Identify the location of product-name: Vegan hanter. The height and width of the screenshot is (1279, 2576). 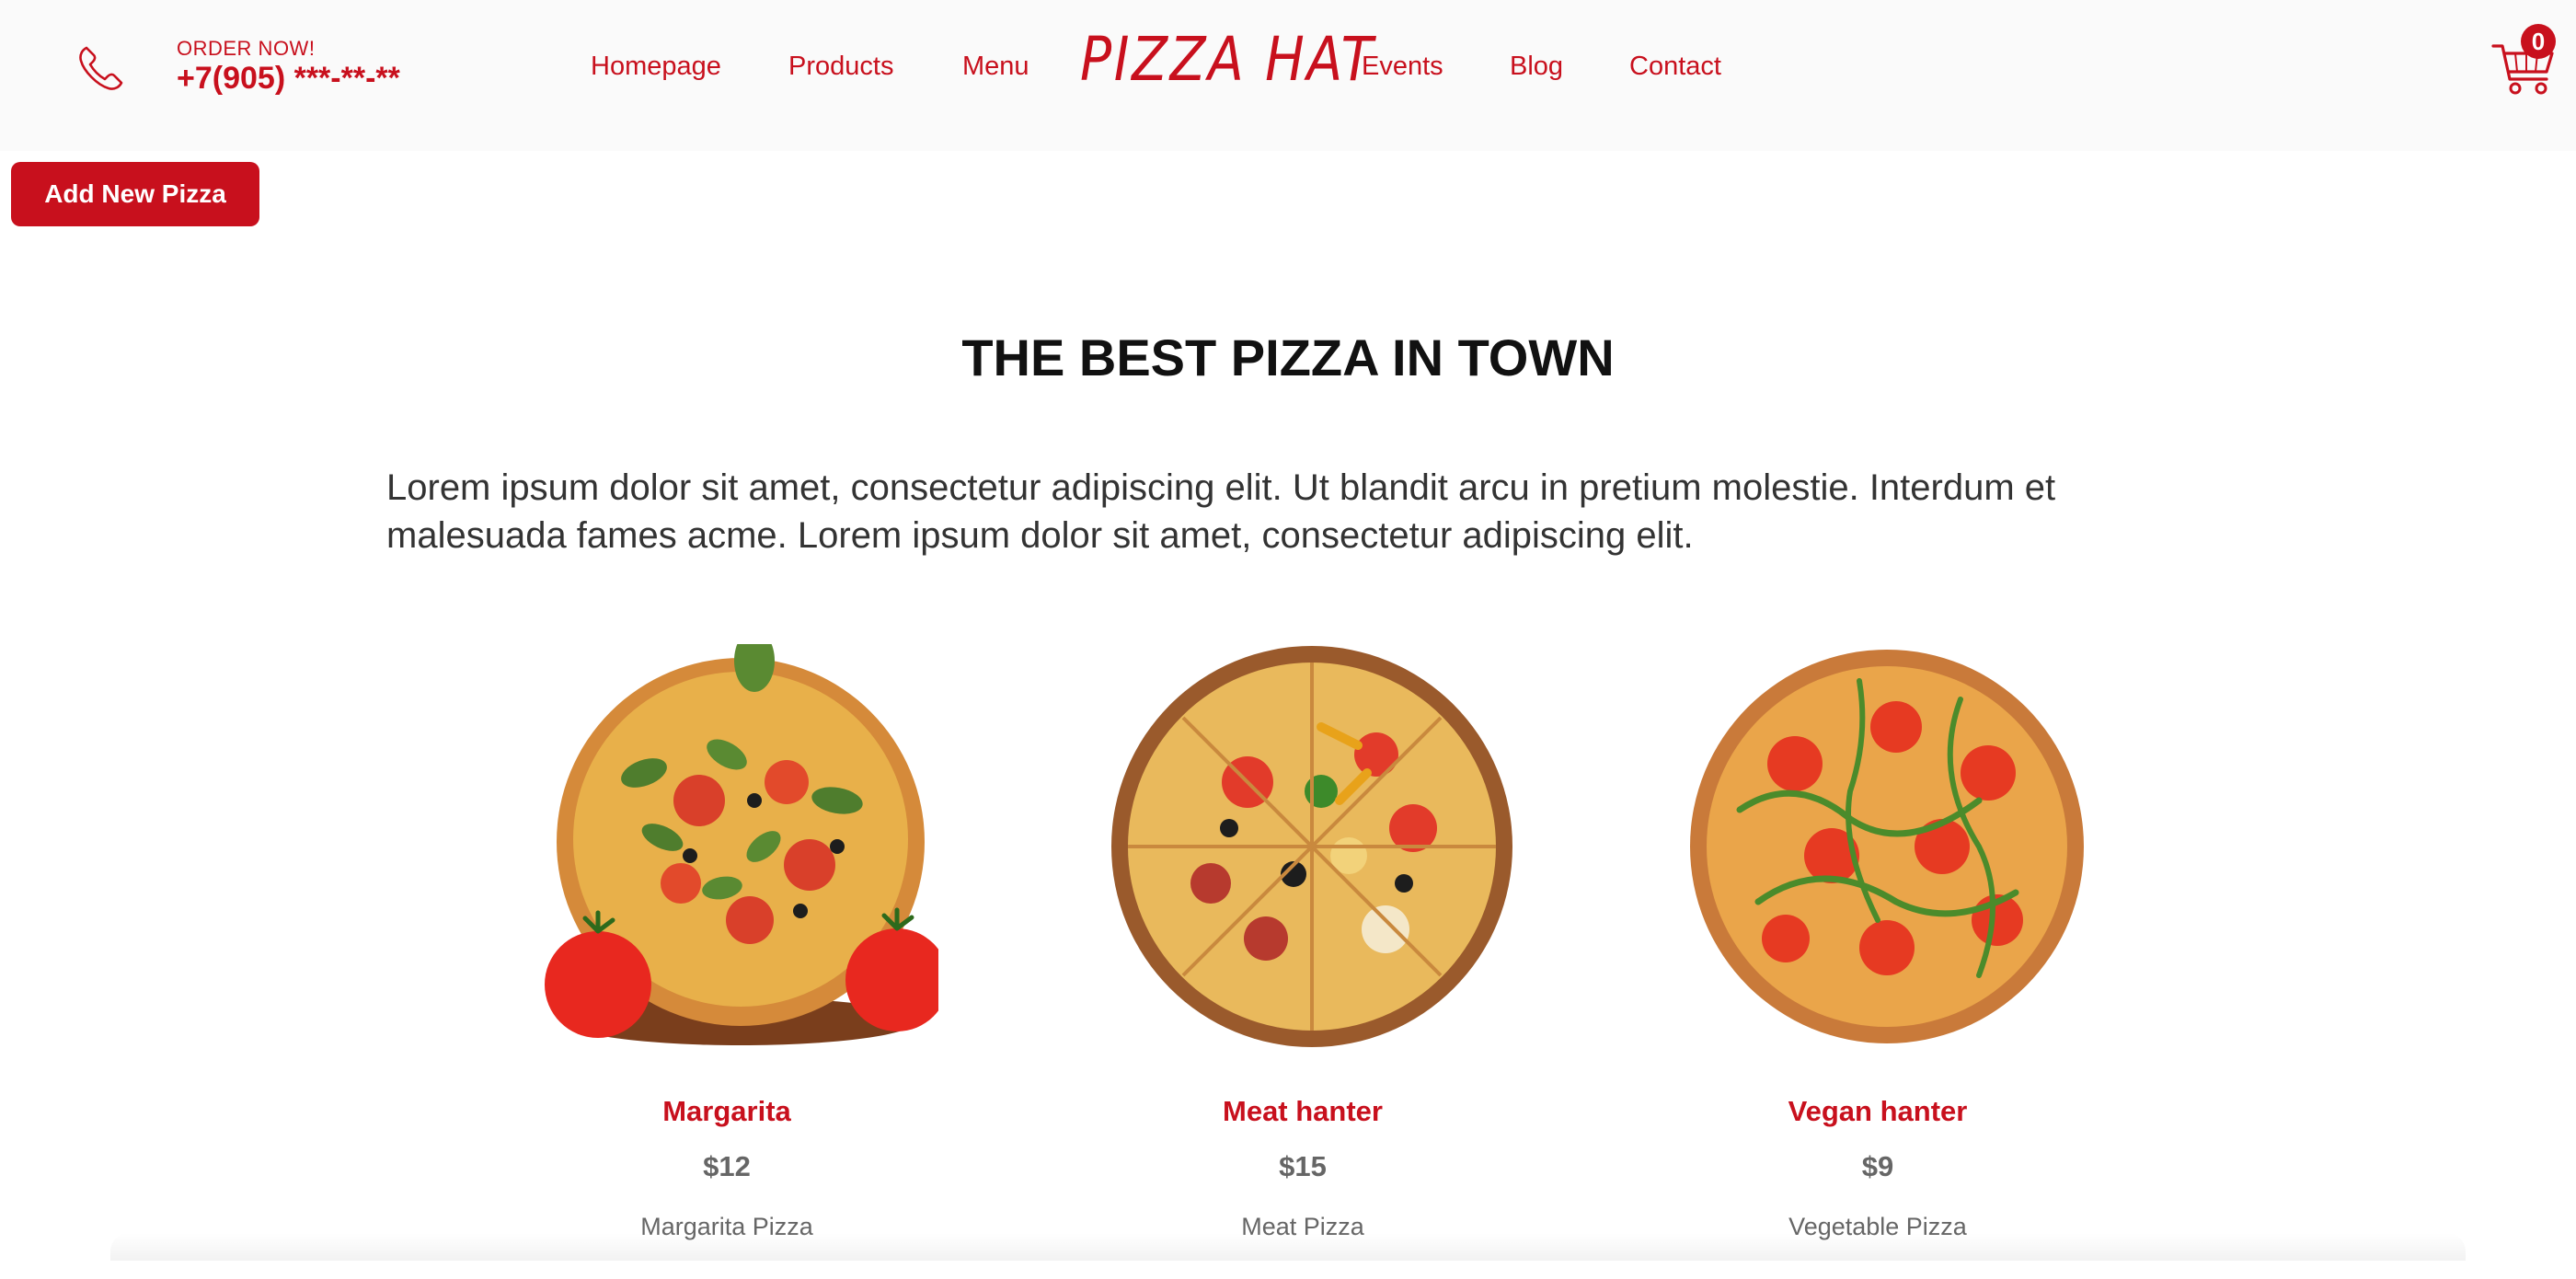
(1878, 1111).